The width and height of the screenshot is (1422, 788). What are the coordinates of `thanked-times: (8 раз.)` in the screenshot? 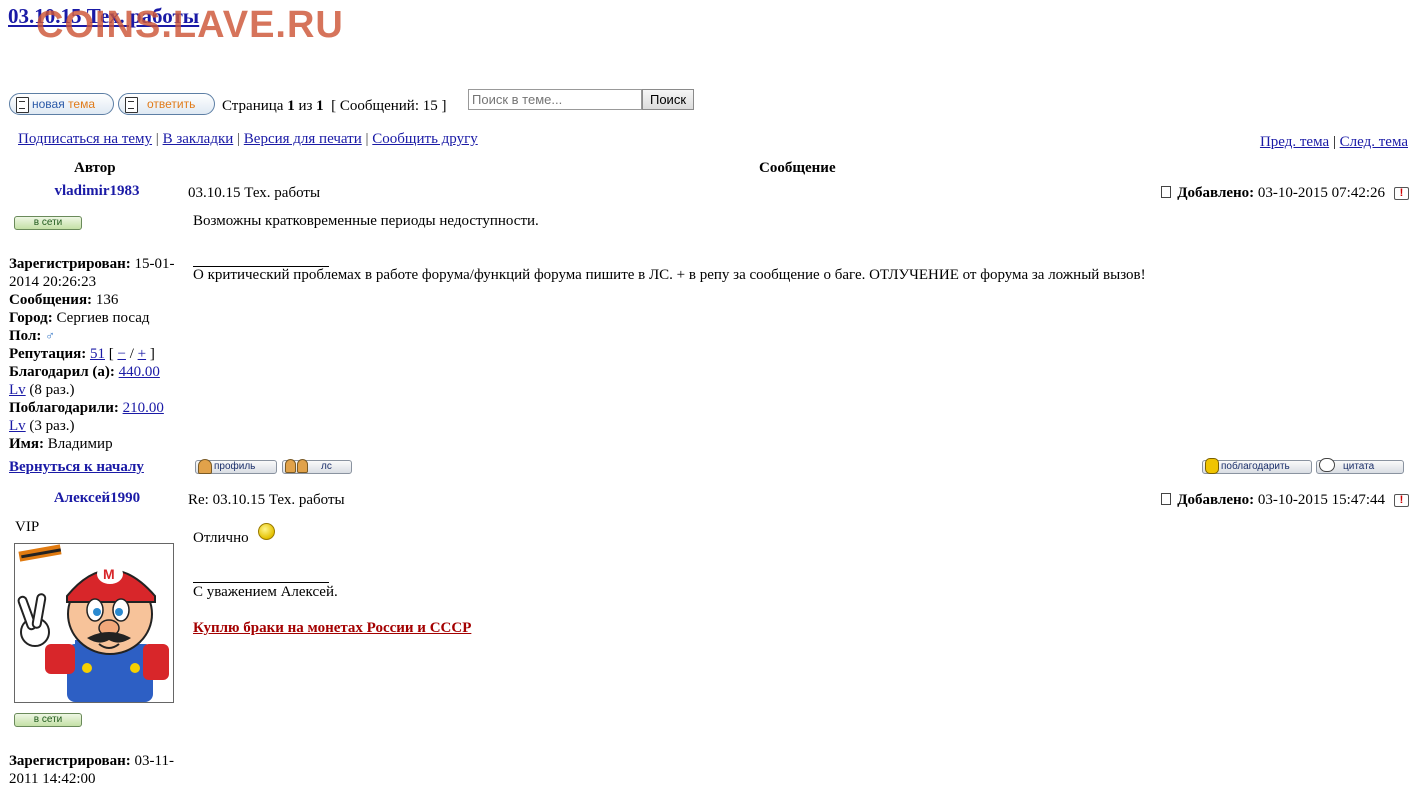 It's located at (52, 390).